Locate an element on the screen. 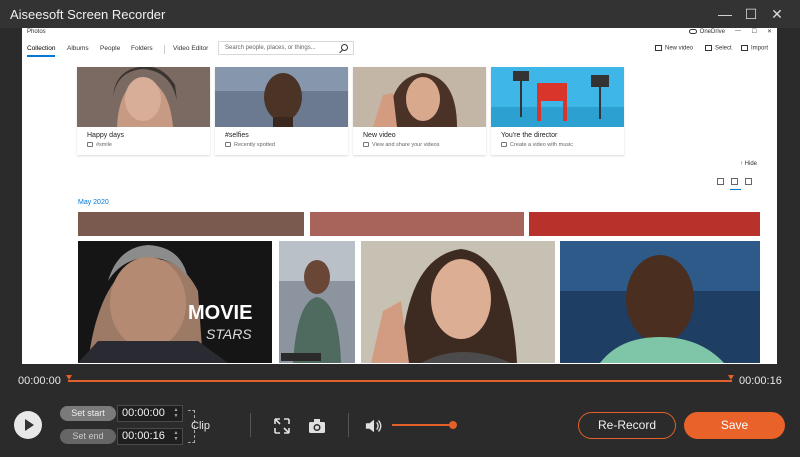  end-time-stepper: ▲ ▼ is located at coordinates (176, 436).